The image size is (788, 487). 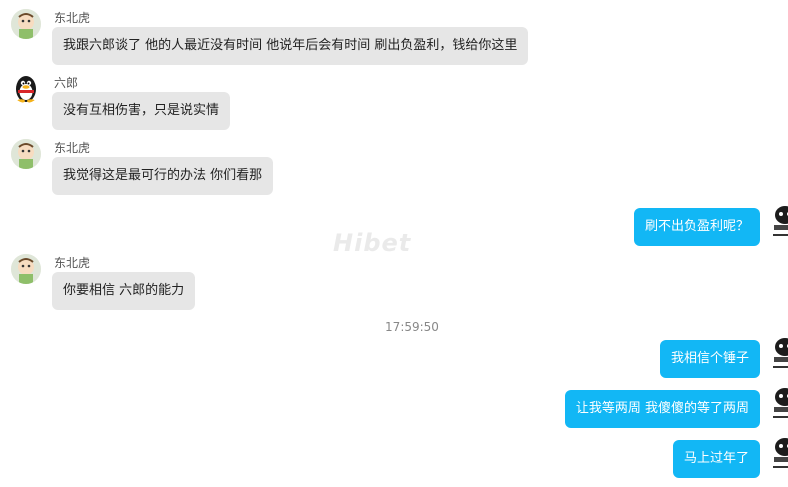 I want to click on sender-name: 六郎, so click(x=66, y=83).